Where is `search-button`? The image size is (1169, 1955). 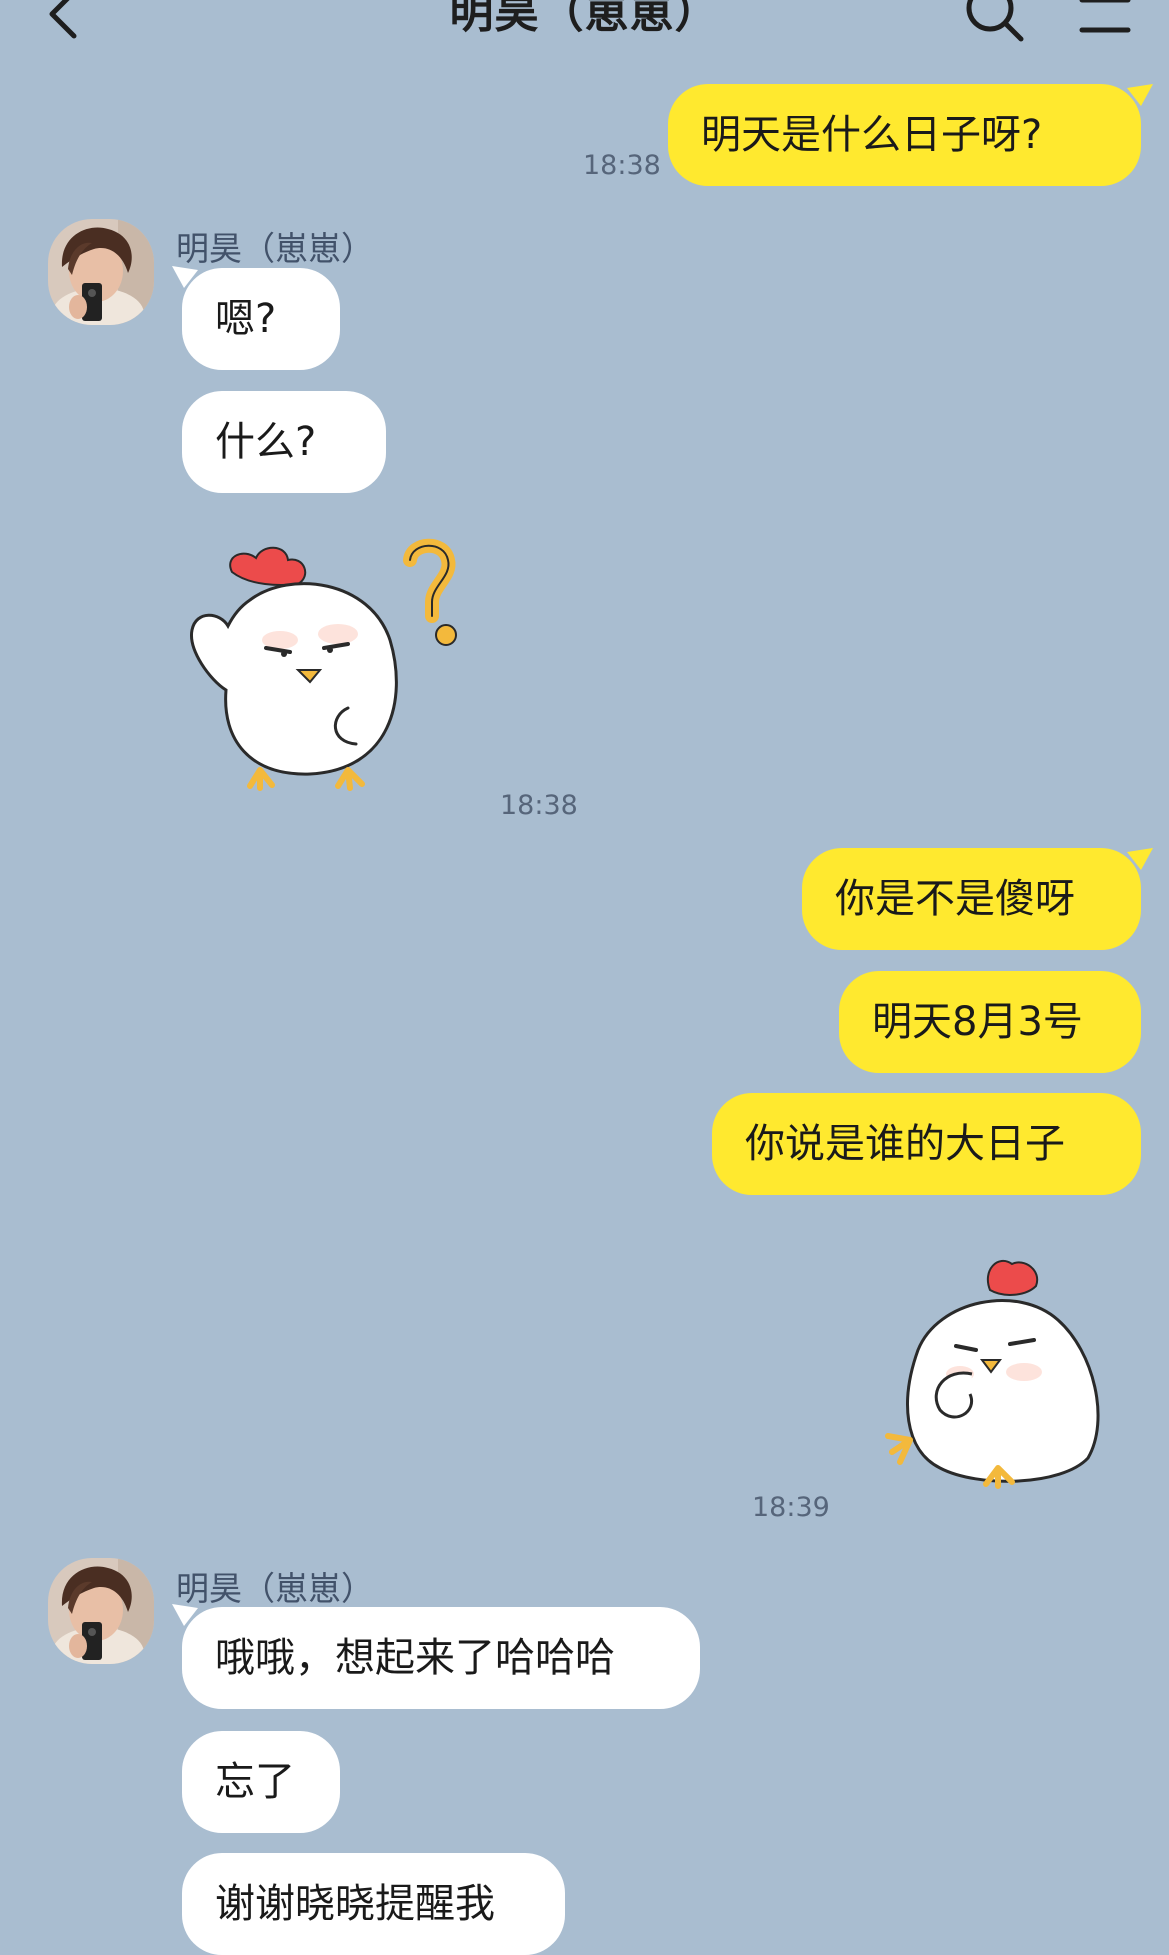 search-button is located at coordinates (994, 22).